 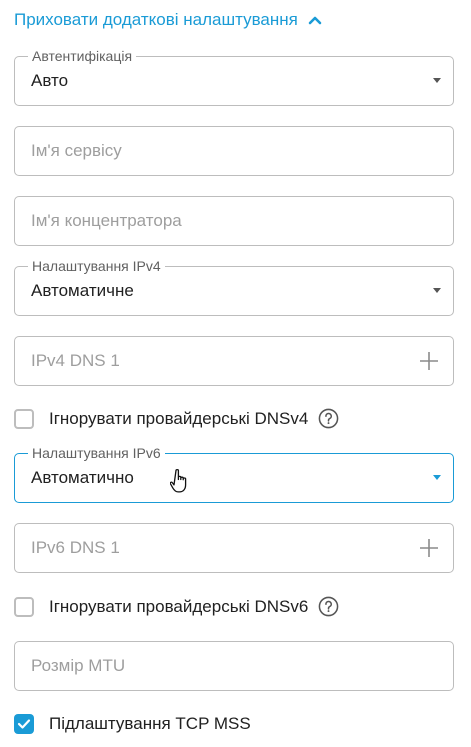 I want to click on chevron-up-icon, so click(x=315, y=20).